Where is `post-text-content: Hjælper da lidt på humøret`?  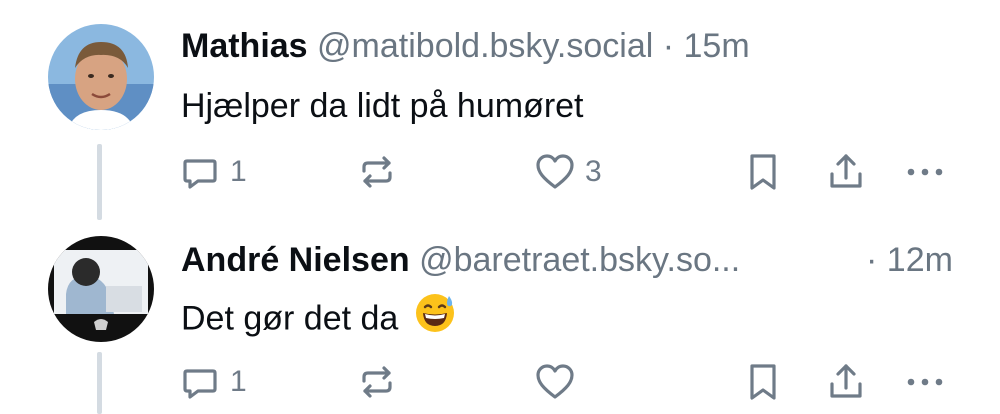
post-text-content: Hjælper da lidt på humøret is located at coordinates (382, 106).